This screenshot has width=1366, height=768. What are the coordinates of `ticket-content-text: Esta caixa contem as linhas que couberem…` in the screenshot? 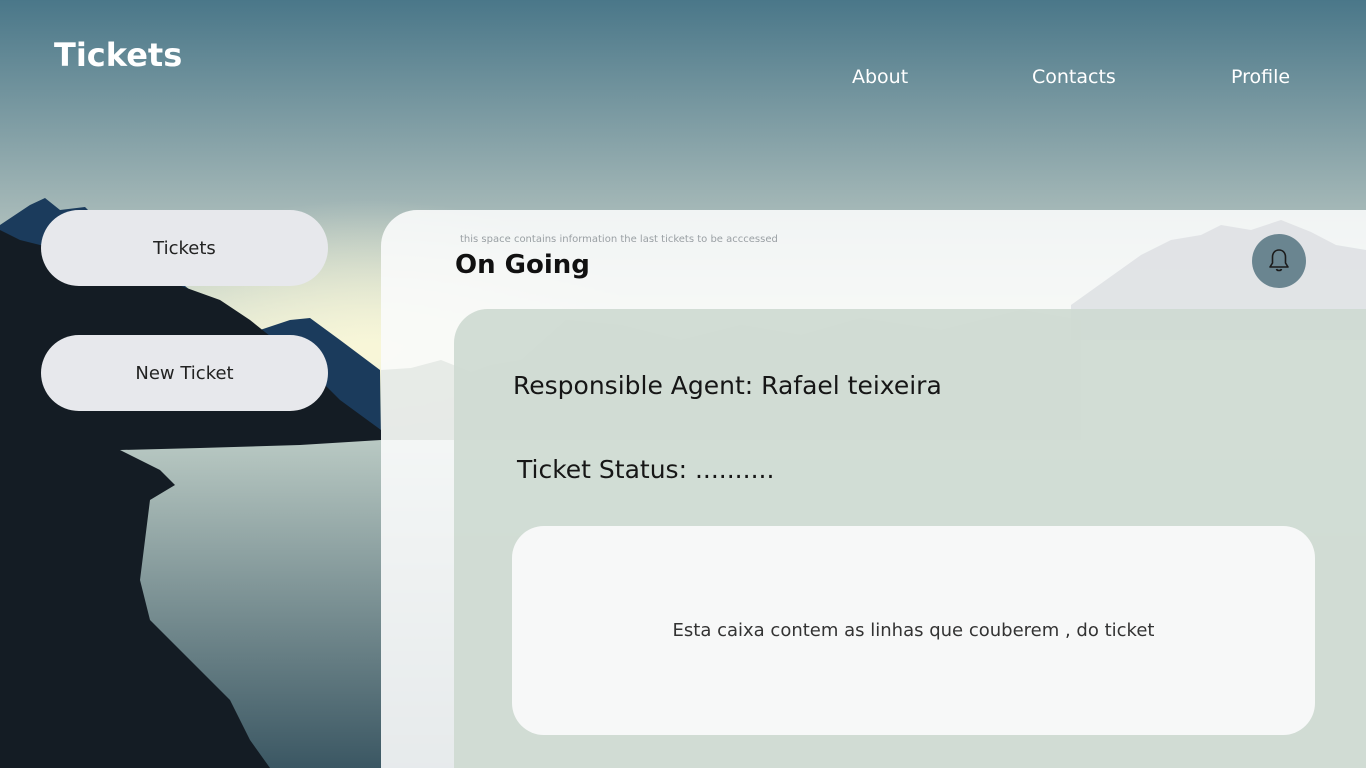 It's located at (913, 630).